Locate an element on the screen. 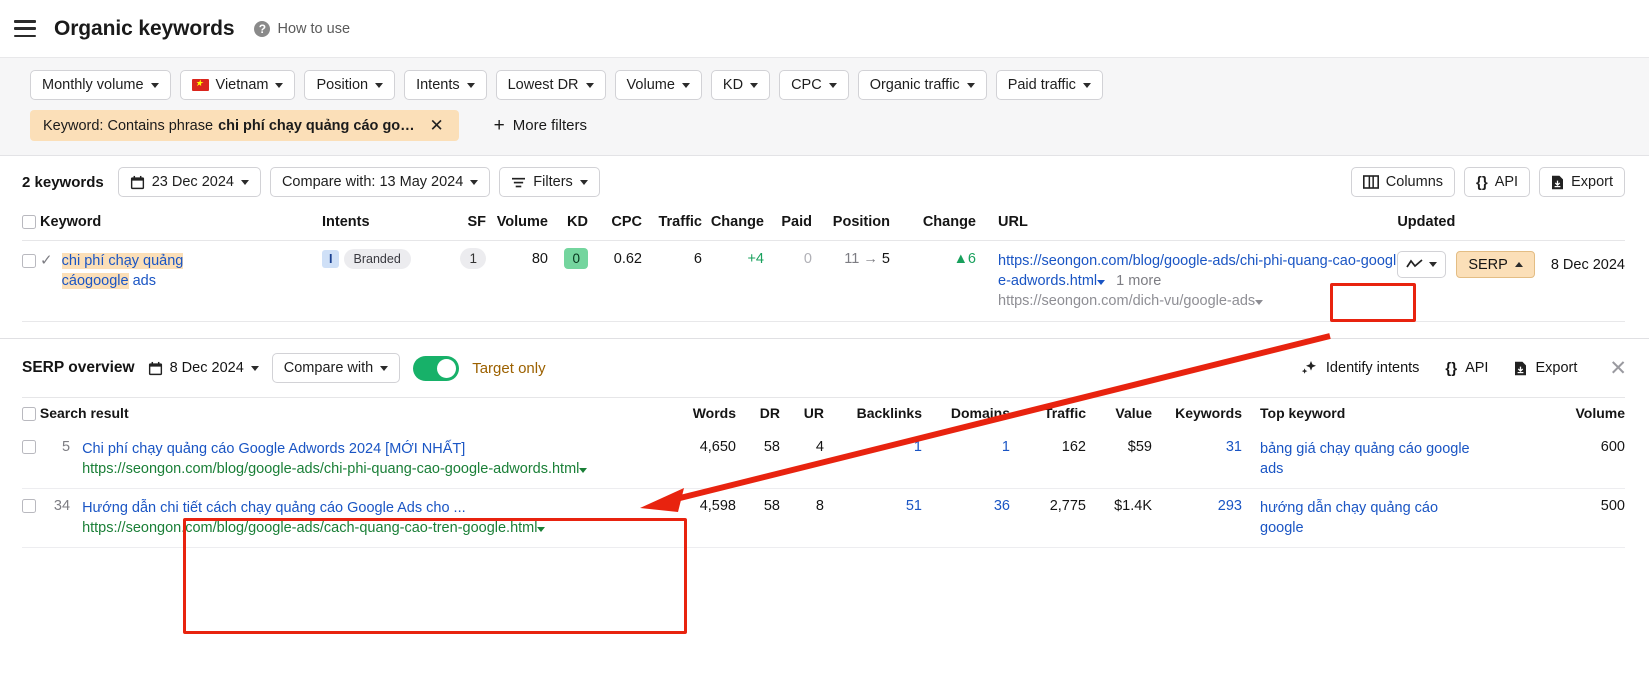 This screenshot has width=1649, height=679. api-button: {} API is located at coordinates (1497, 182).